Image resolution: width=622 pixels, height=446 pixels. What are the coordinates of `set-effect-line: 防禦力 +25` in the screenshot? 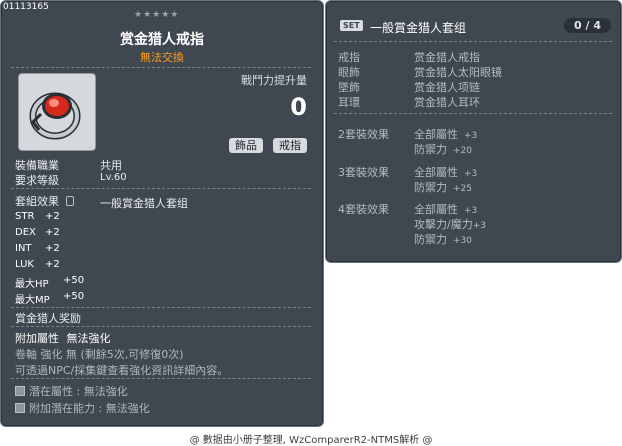 It's located at (443, 187).